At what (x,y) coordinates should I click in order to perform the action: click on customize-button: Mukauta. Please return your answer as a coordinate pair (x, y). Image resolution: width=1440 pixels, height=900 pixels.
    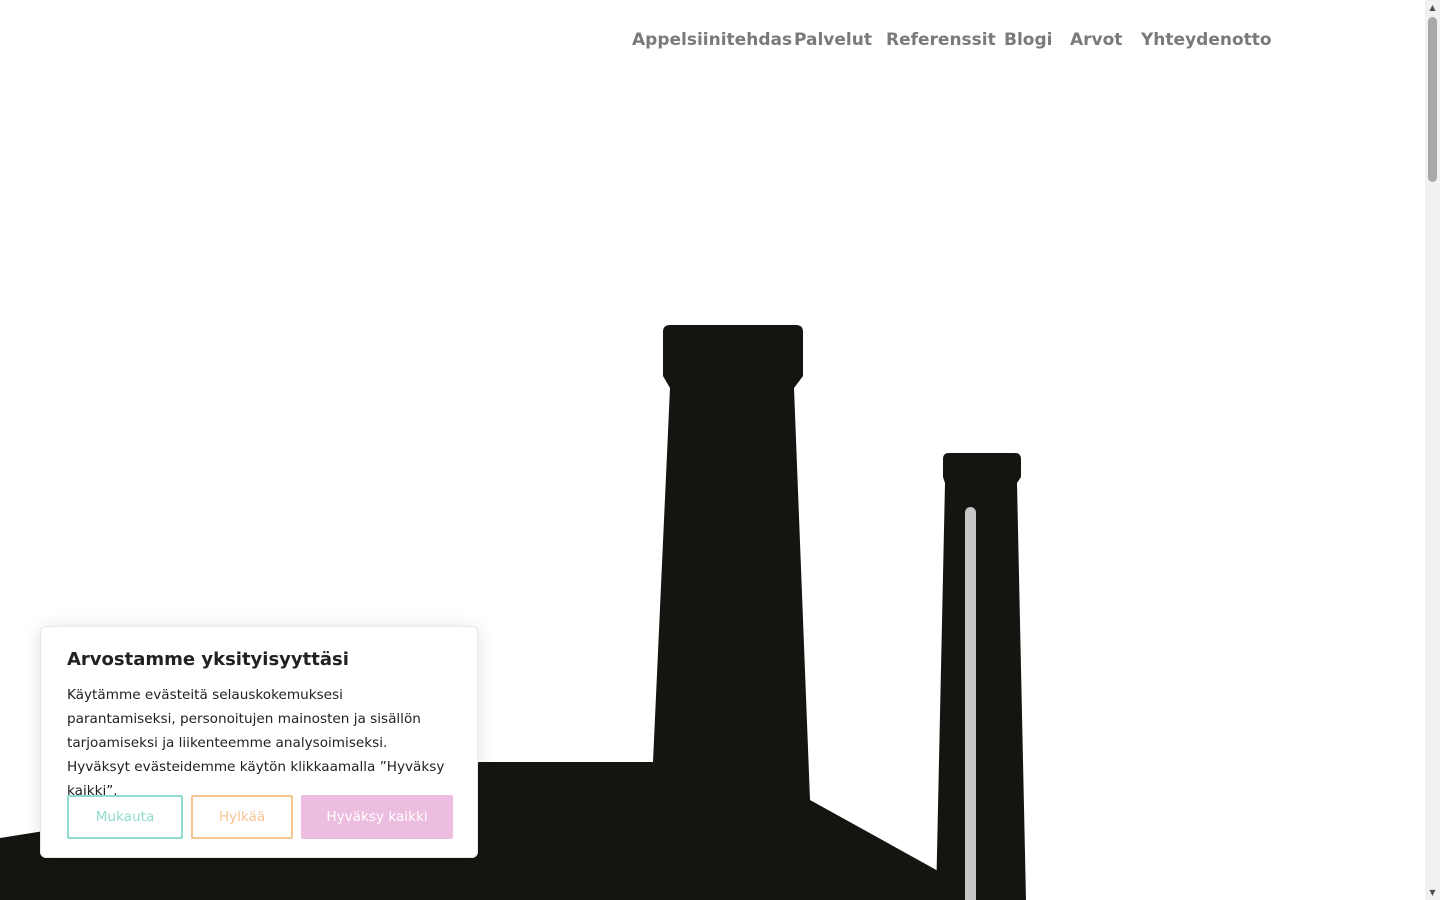
    Looking at the image, I should click on (125, 817).